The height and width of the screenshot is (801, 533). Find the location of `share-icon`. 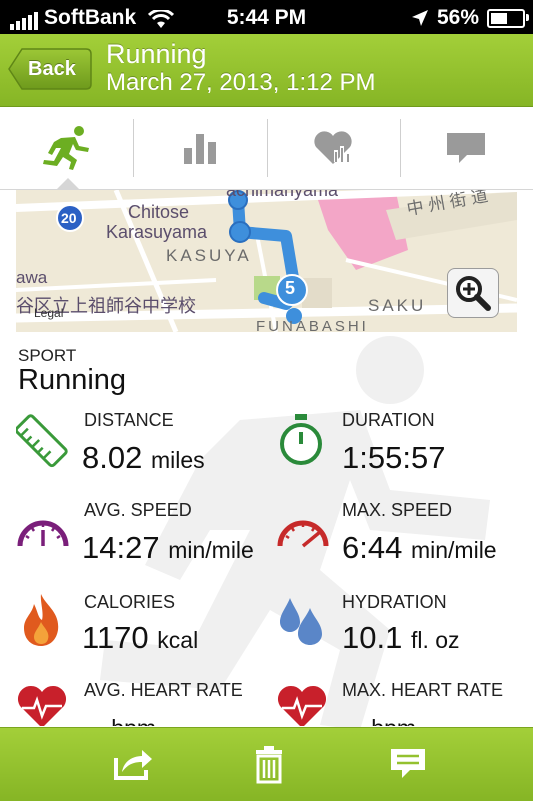

share-icon is located at coordinates (133, 765).